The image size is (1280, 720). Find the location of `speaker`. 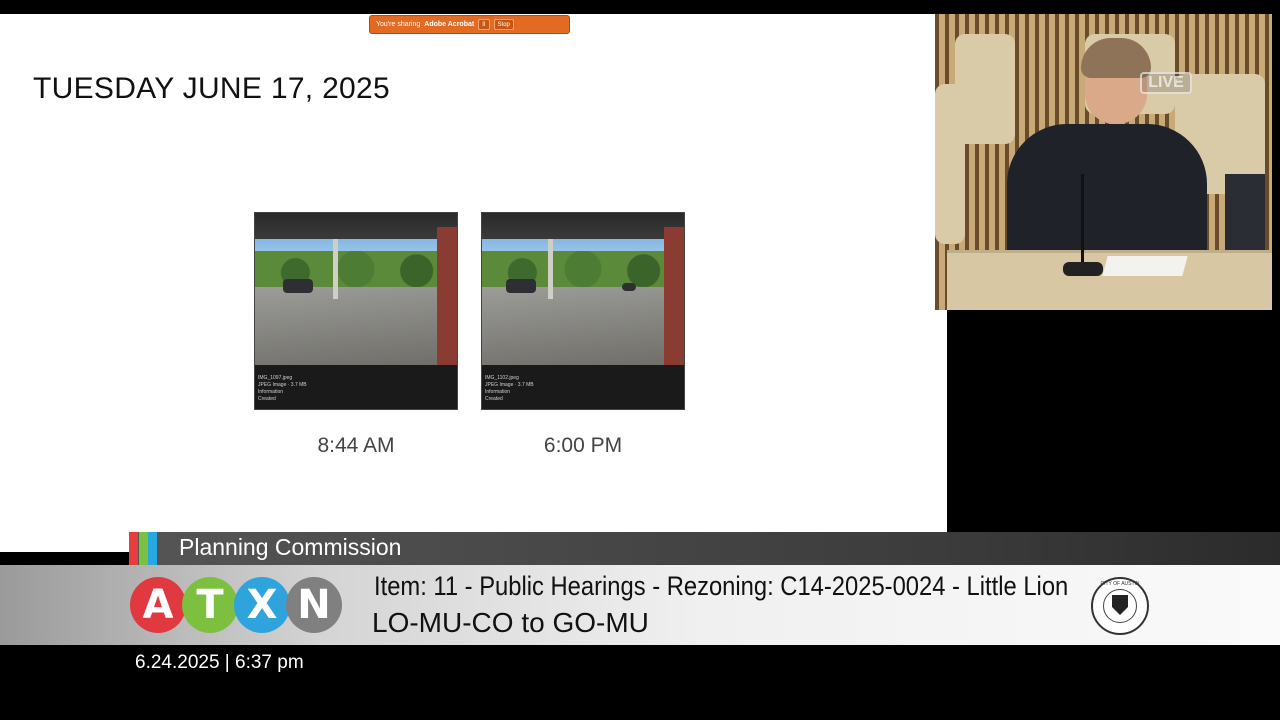

speaker is located at coordinates (1107, 194).